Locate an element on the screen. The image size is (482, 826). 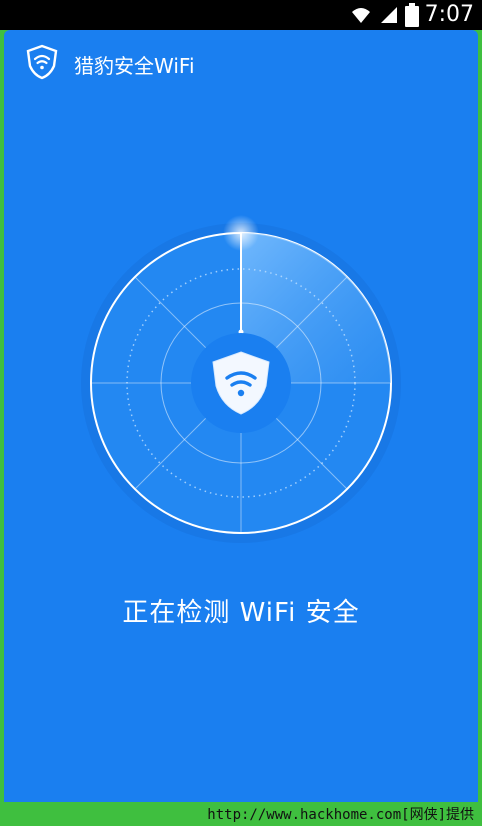
watermark-text: http://www.hackhome.com[网侠]提供 is located at coordinates (340, 815).